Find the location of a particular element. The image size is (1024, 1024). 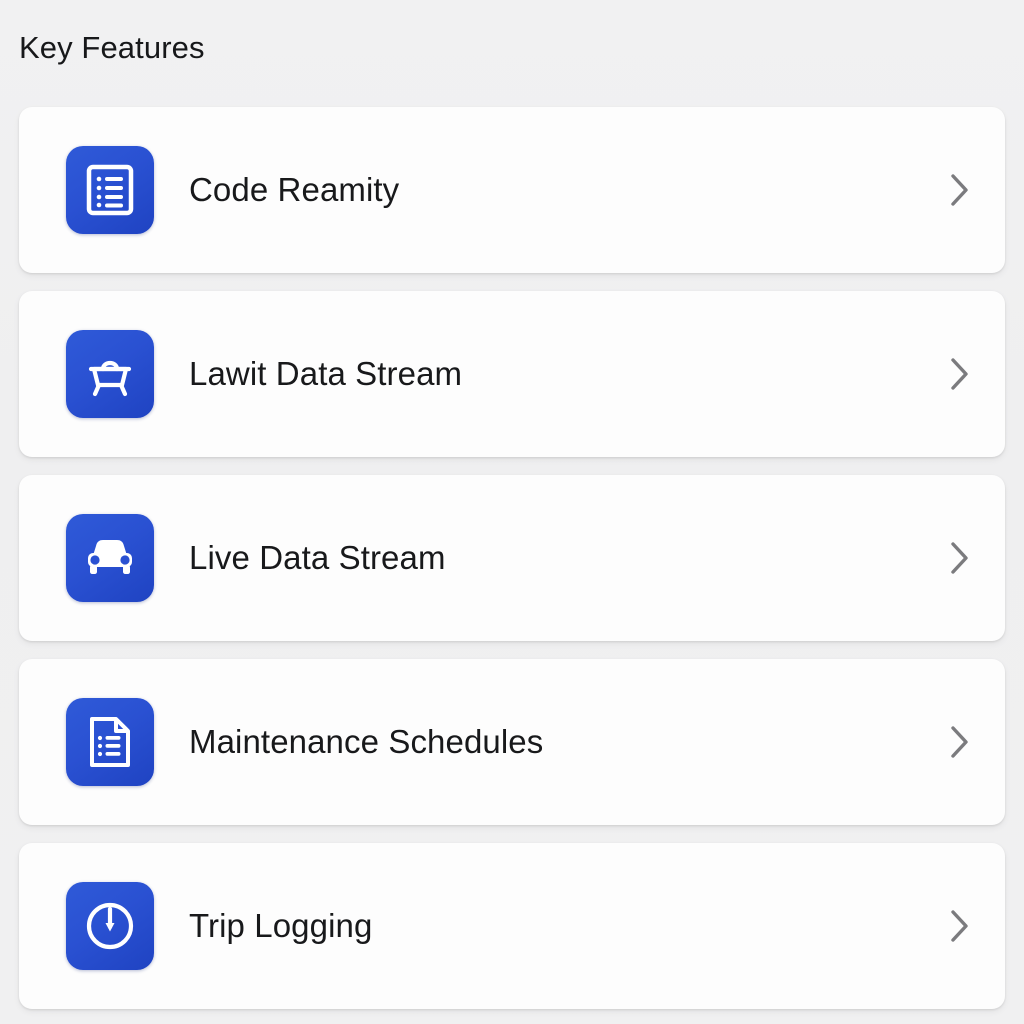

feature-label-text: Maintenance Schedules is located at coordinates (366, 741).